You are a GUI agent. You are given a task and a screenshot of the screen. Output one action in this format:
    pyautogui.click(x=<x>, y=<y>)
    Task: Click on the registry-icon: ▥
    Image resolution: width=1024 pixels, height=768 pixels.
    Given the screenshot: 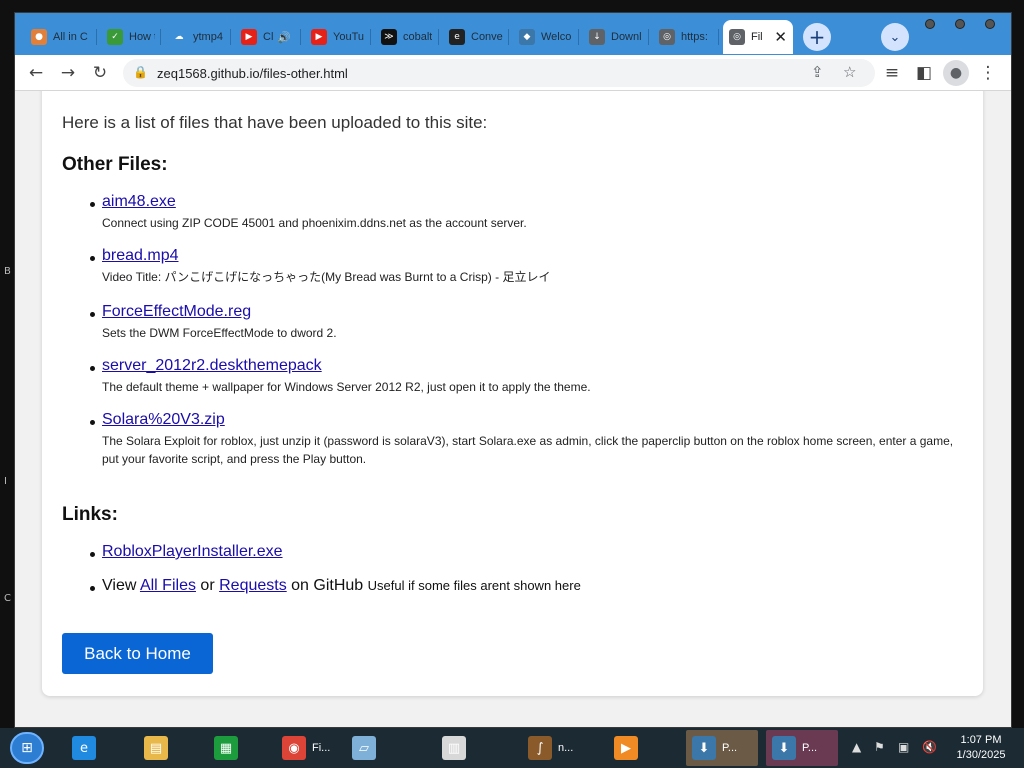 What is the action you would take?
    pyautogui.click(x=454, y=748)
    